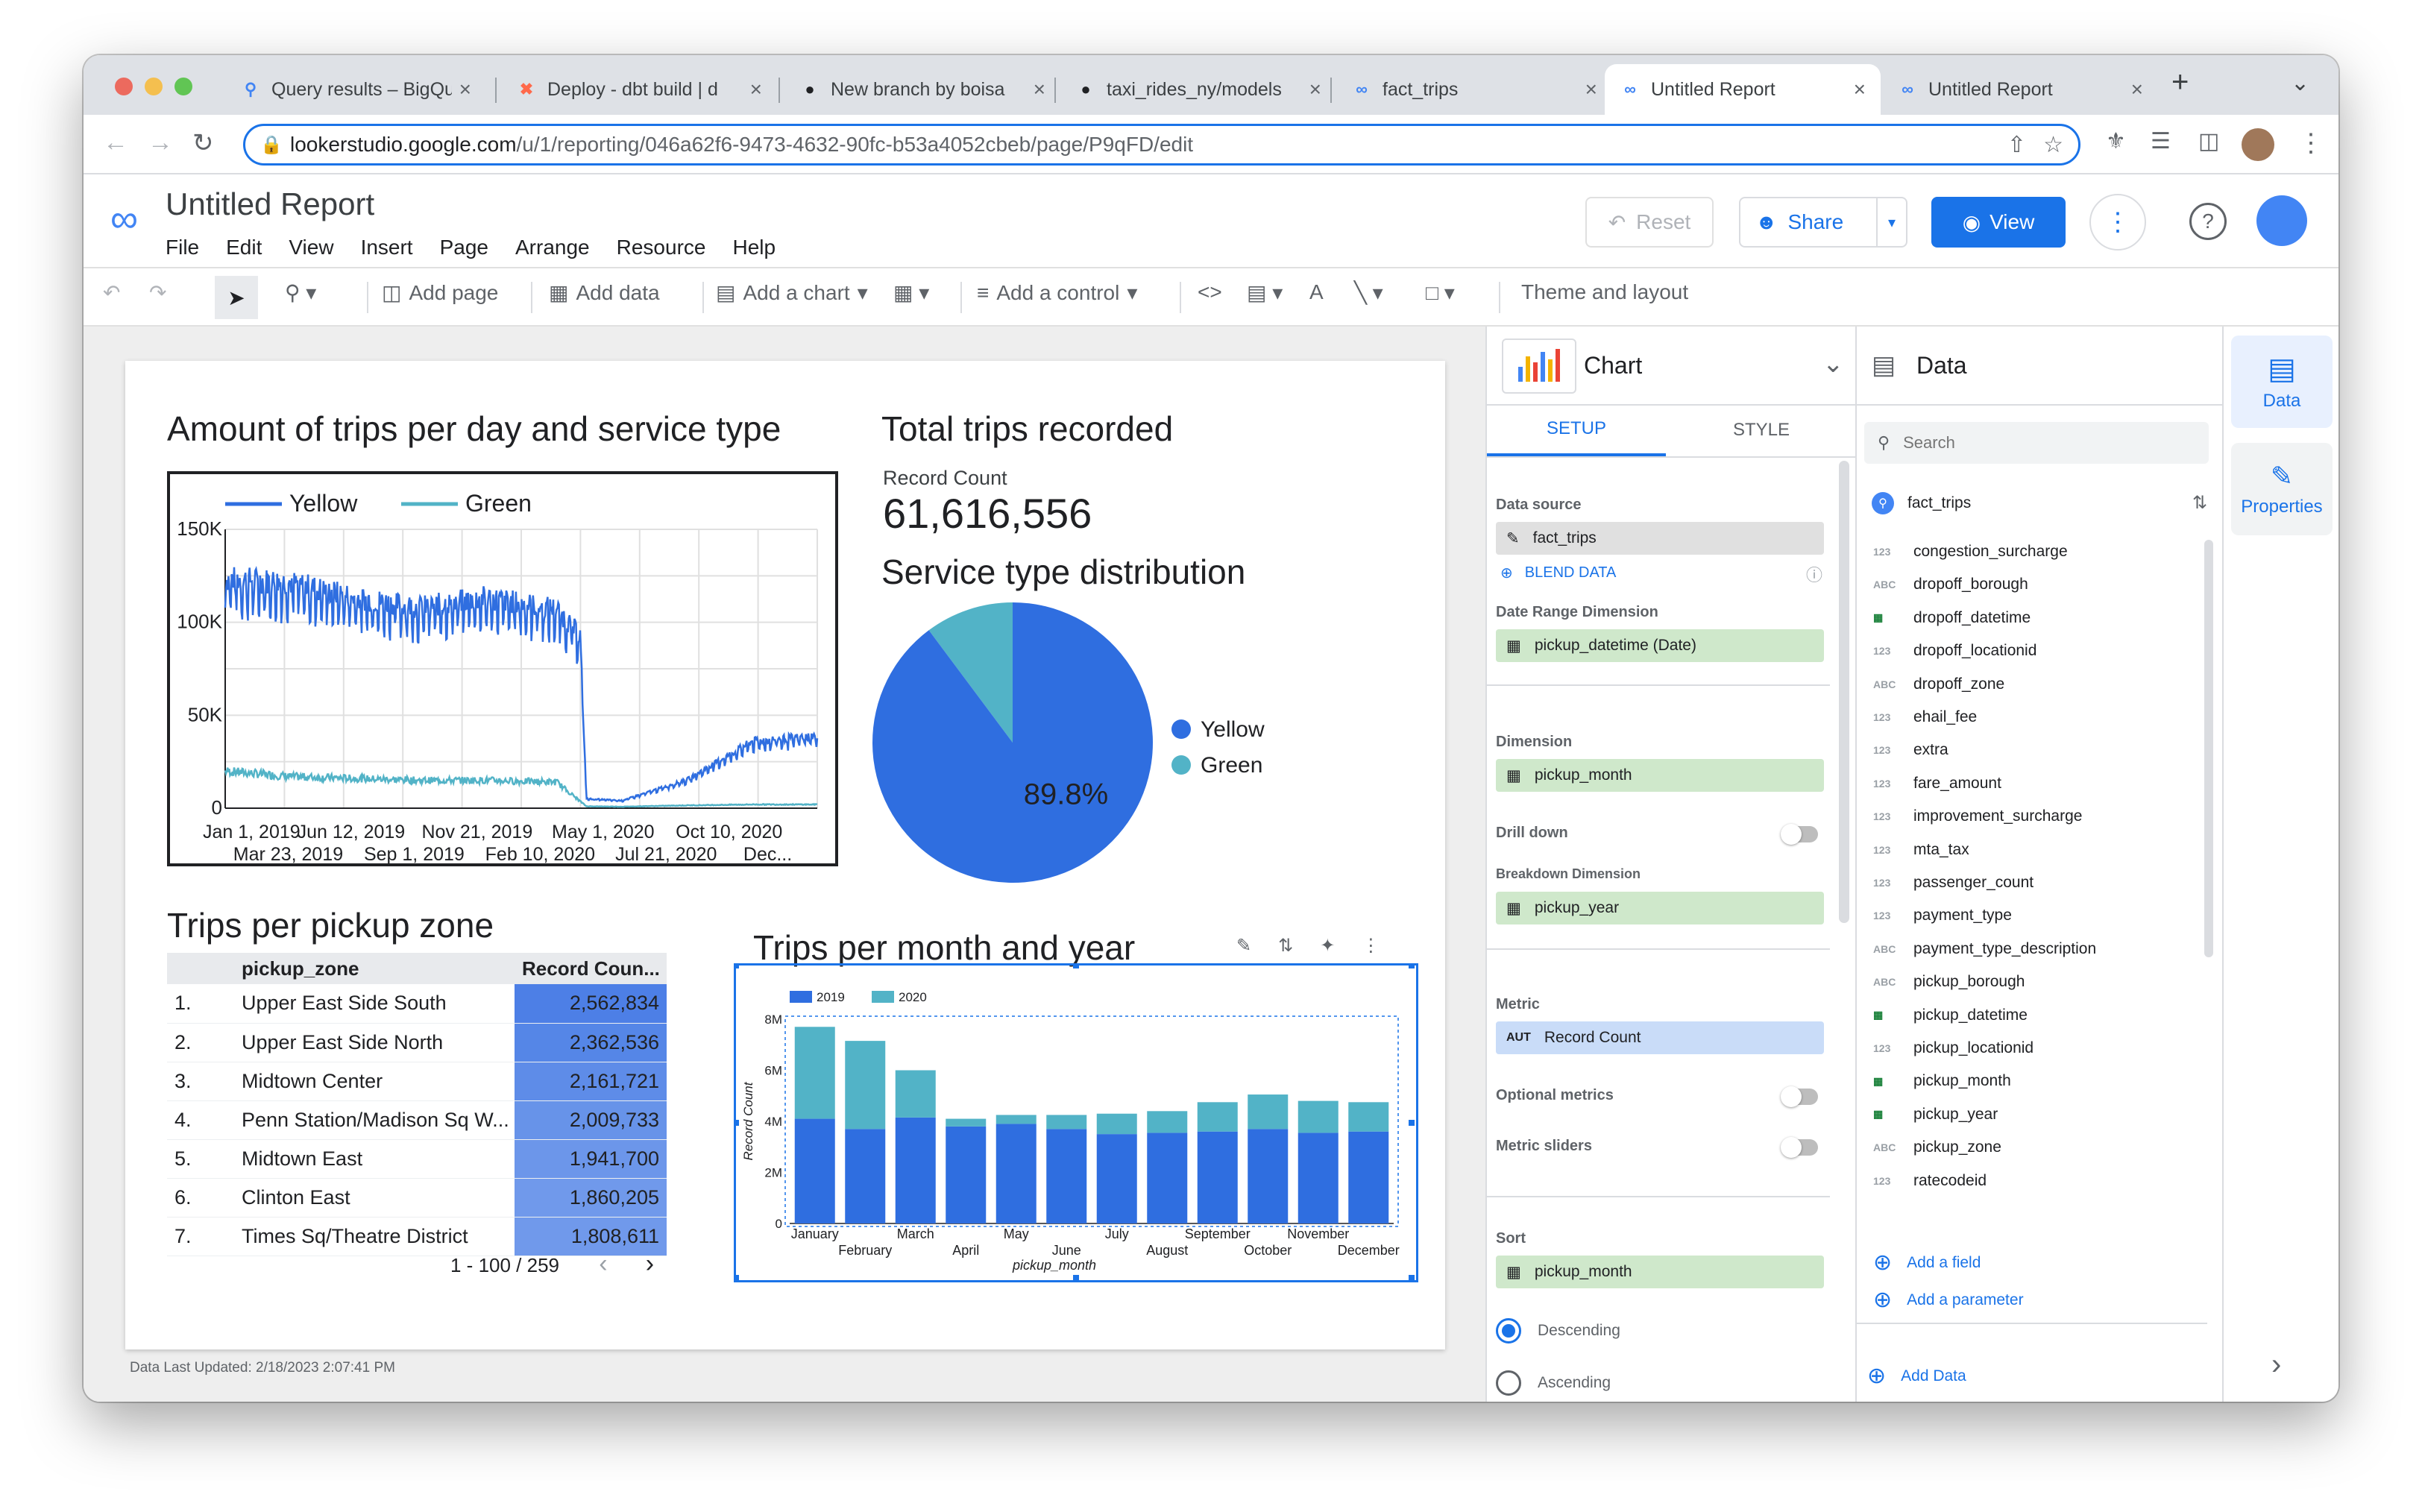 Image resolution: width=2422 pixels, height=1512 pixels. What do you see at coordinates (300, 292) in the screenshot?
I see `zoom-icon: ⚲ ▾` at bounding box center [300, 292].